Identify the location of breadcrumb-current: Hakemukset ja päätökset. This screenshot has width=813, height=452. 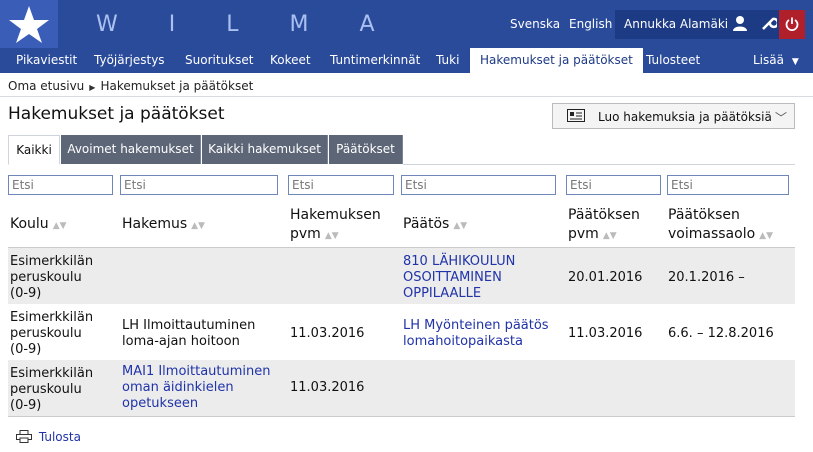
(177, 86).